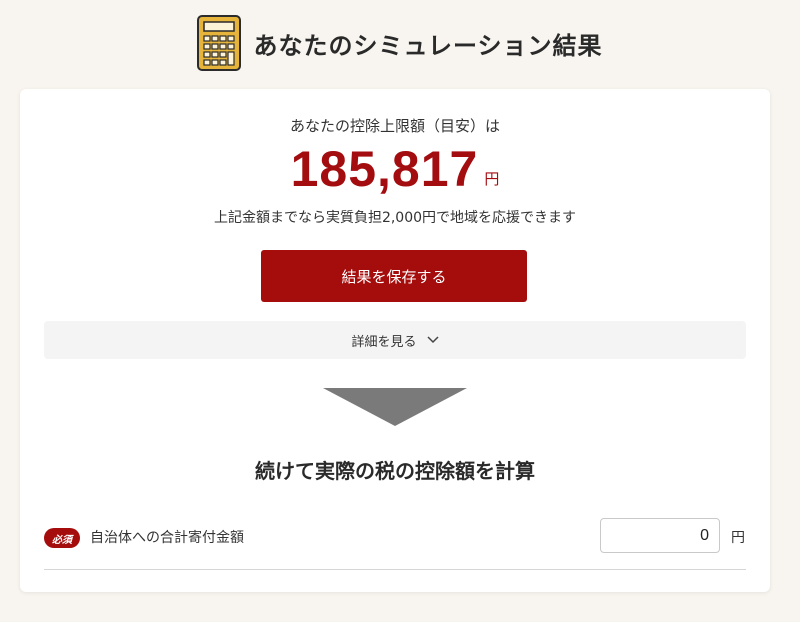  I want to click on header: あなたのシミュレーション結果, so click(400, 43).